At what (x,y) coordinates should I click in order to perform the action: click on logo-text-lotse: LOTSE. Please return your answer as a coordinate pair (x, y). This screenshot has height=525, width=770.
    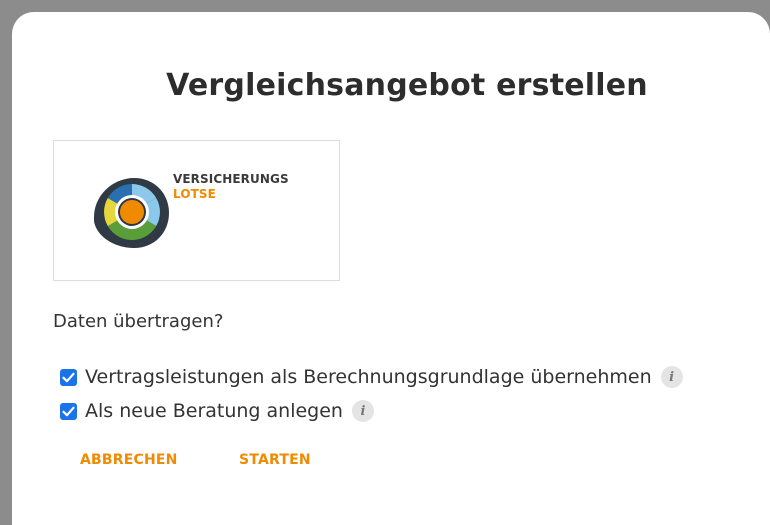
    Looking at the image, I should click on (194, 194).